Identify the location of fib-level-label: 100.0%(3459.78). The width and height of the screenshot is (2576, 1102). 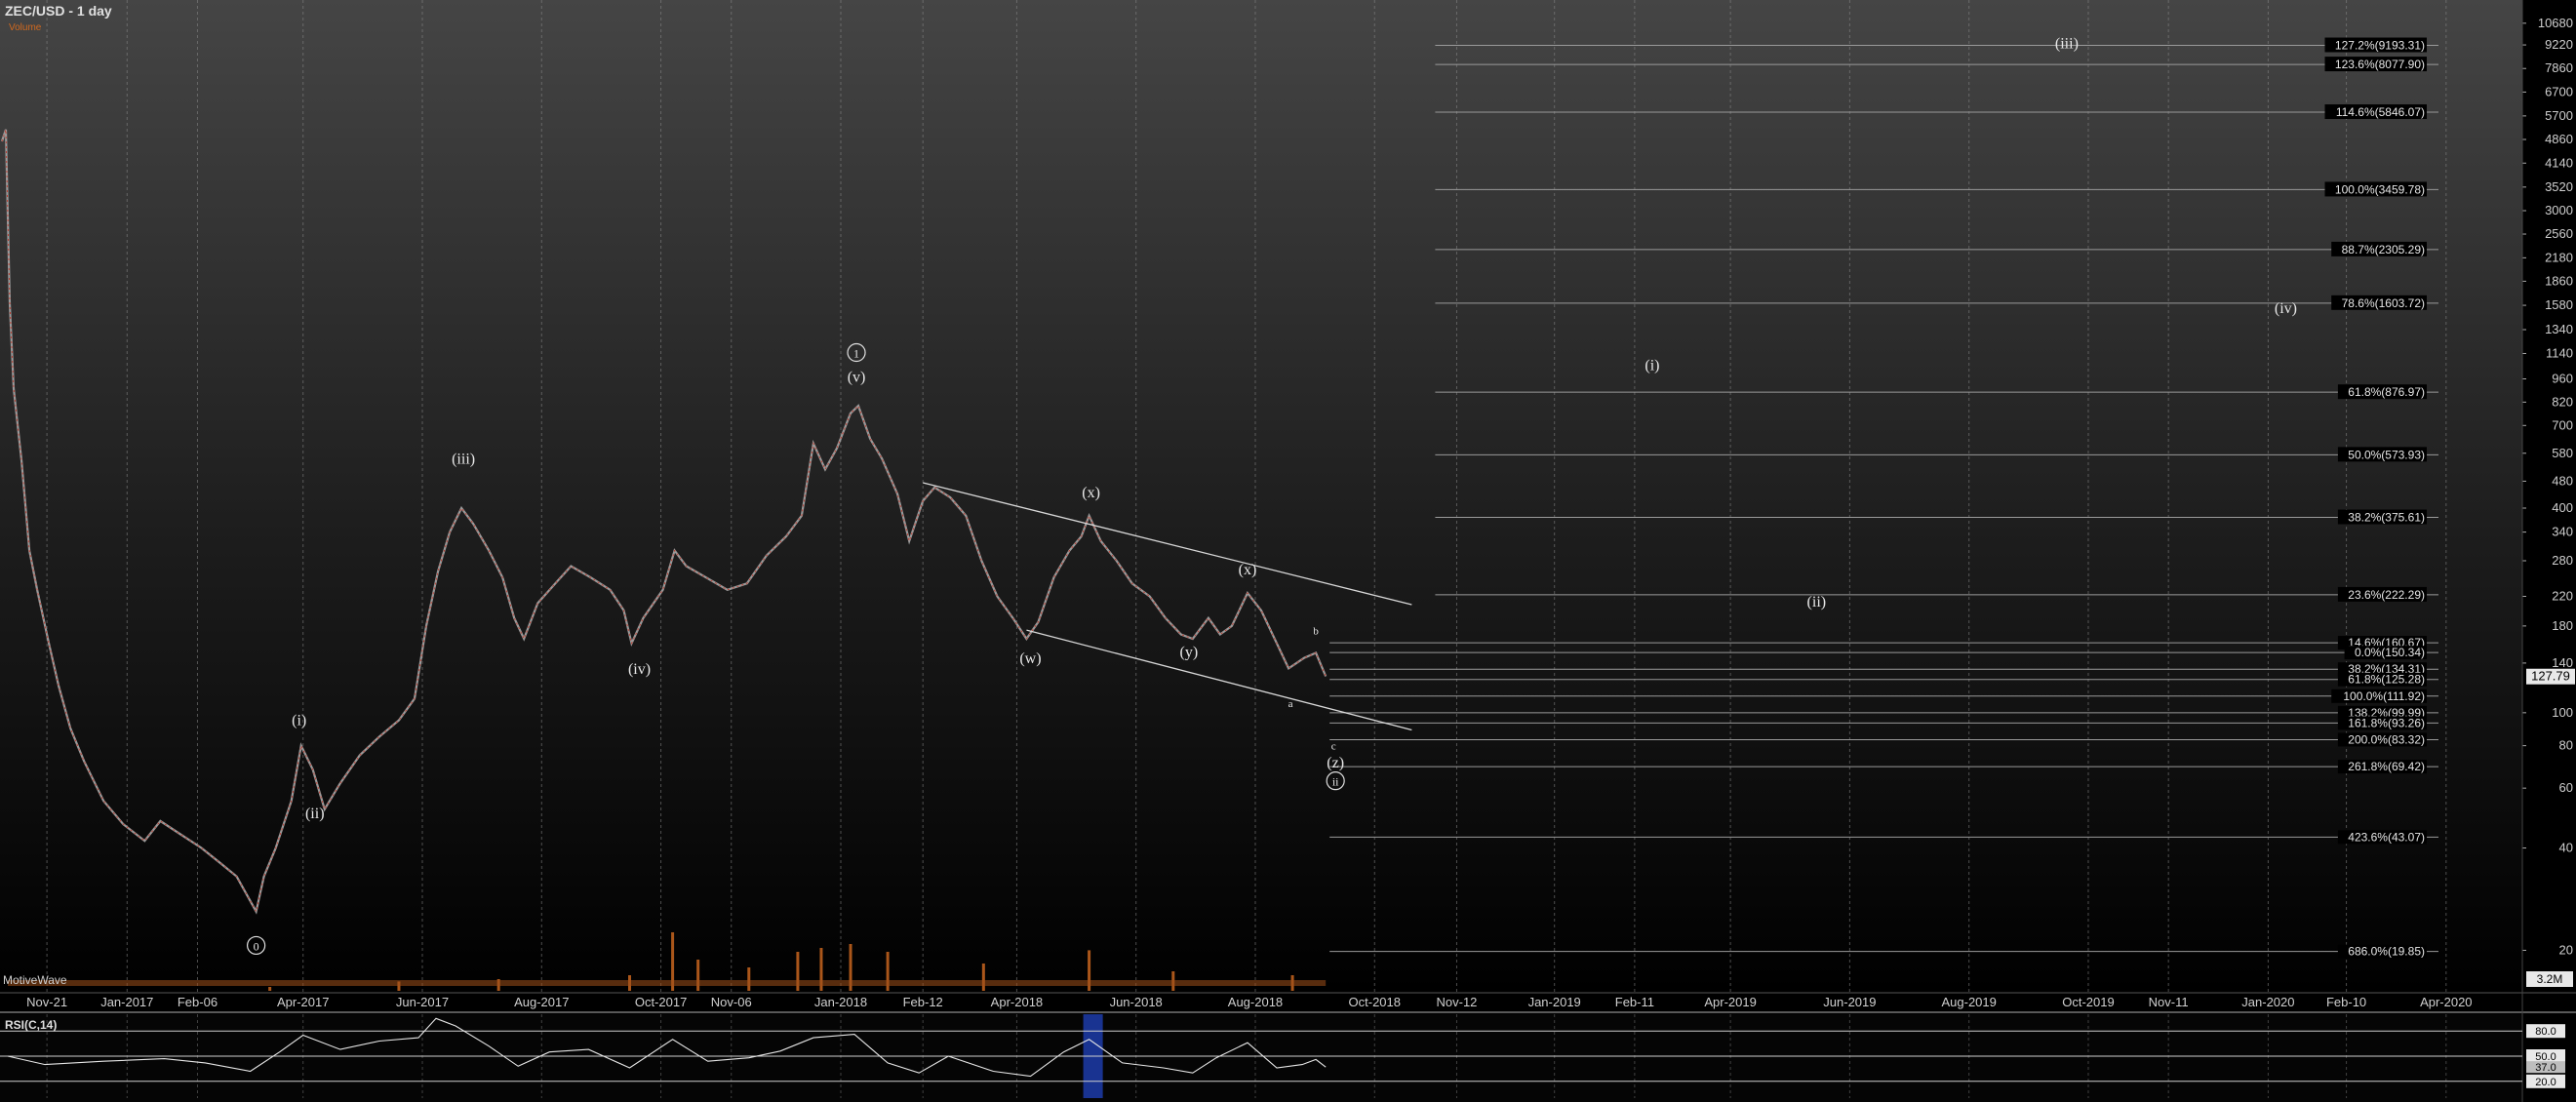
(2380, 189).